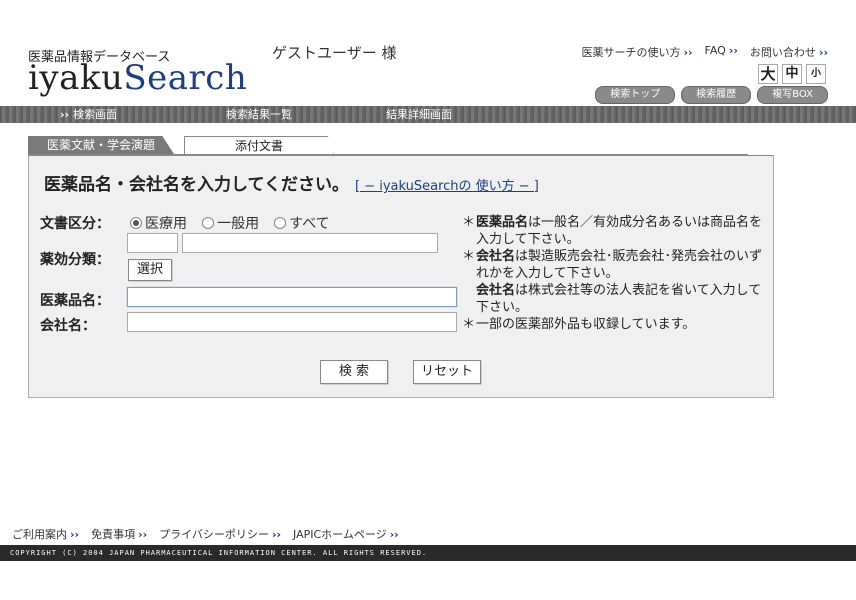  I want to click on note-body: は製造販売会社･販売会社･発売会社のいずれかを入力して下さい。, so click(619, 265).